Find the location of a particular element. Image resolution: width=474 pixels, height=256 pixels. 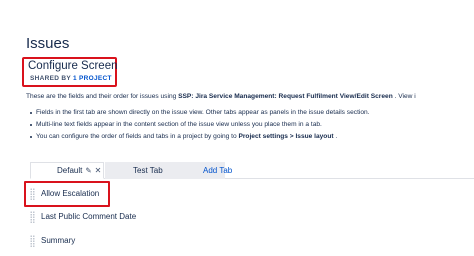

close-icon: ✕ is located at coordinates (98, 170).